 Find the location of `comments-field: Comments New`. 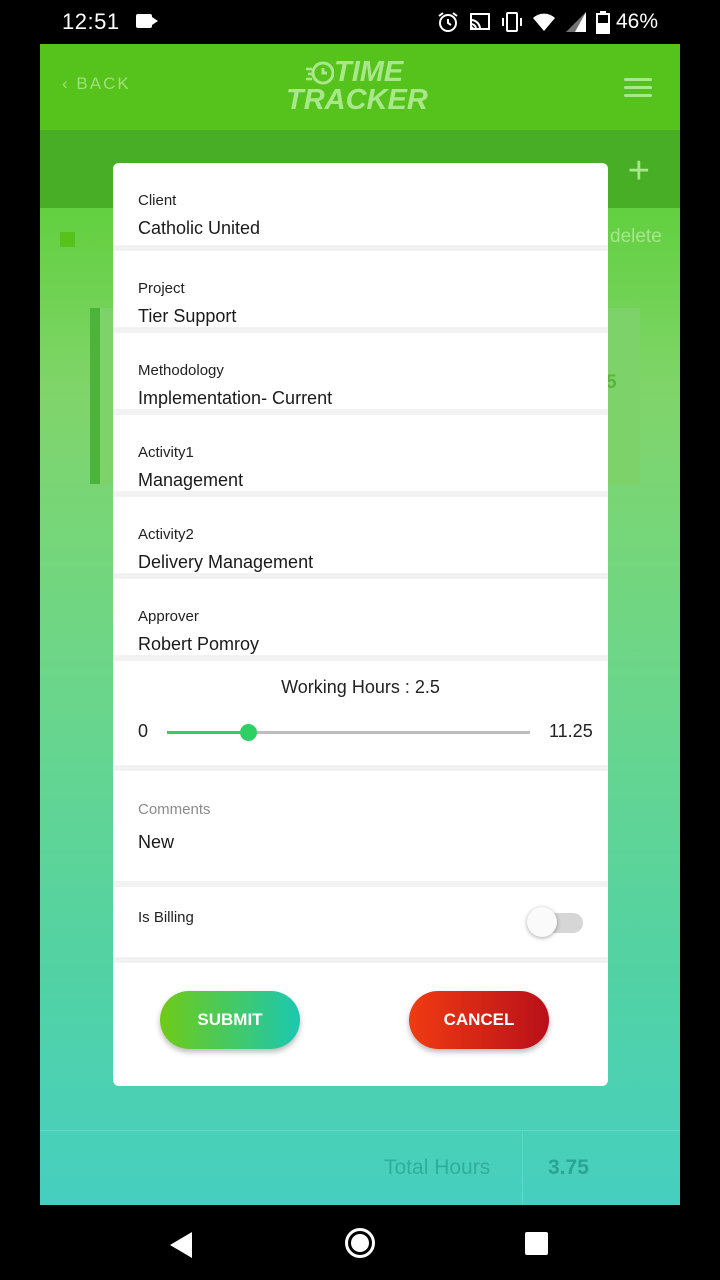

comments-field: Comments New is located at coordinates (360, 829).